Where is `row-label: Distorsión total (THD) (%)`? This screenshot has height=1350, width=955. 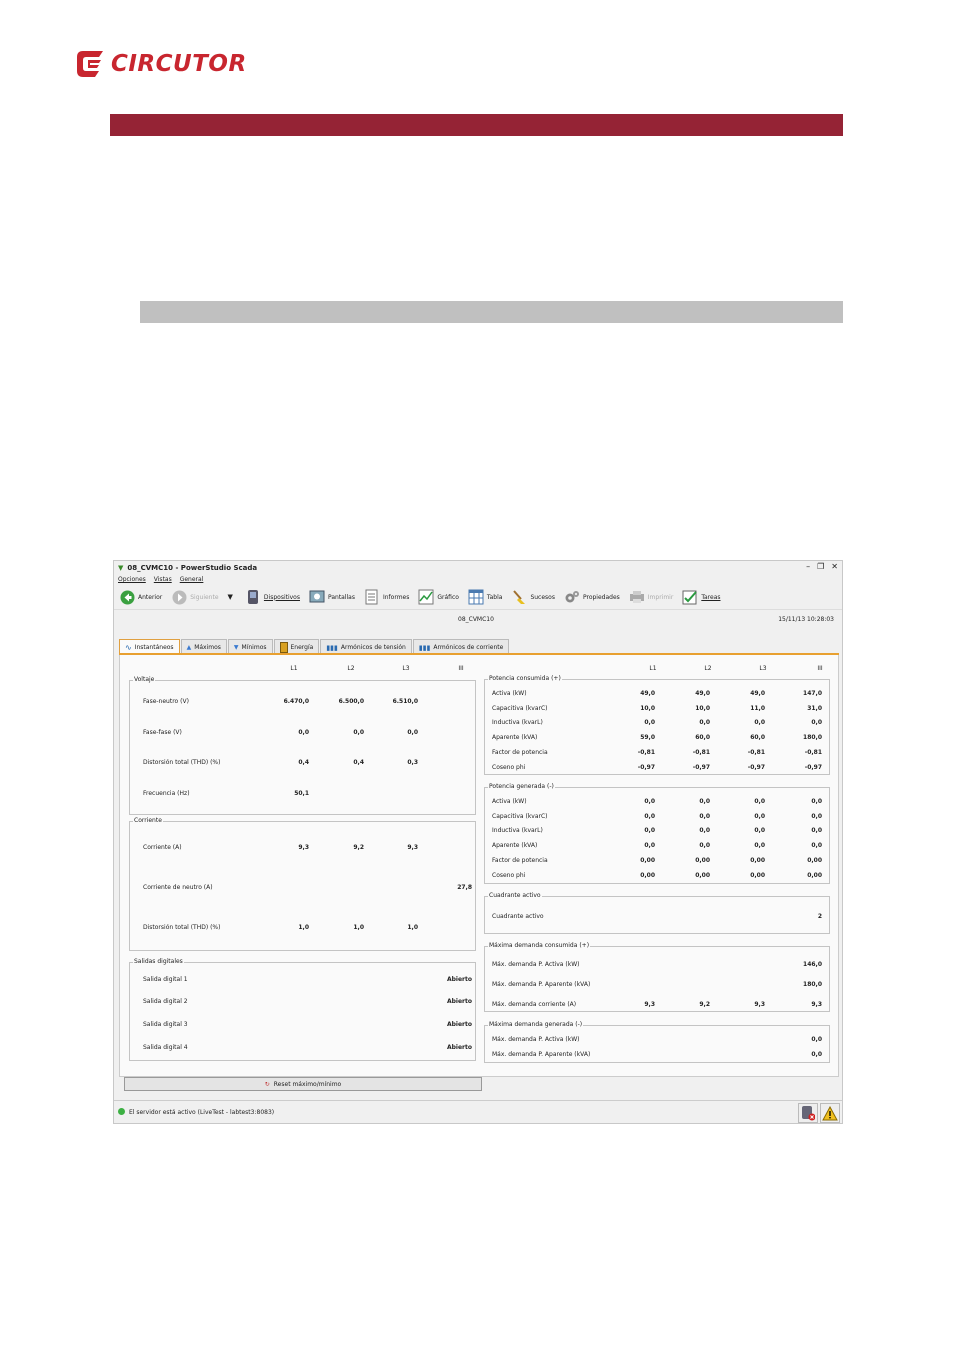 row-label: Distorsión total (THD) (%) is located at coordinates (182, 927).